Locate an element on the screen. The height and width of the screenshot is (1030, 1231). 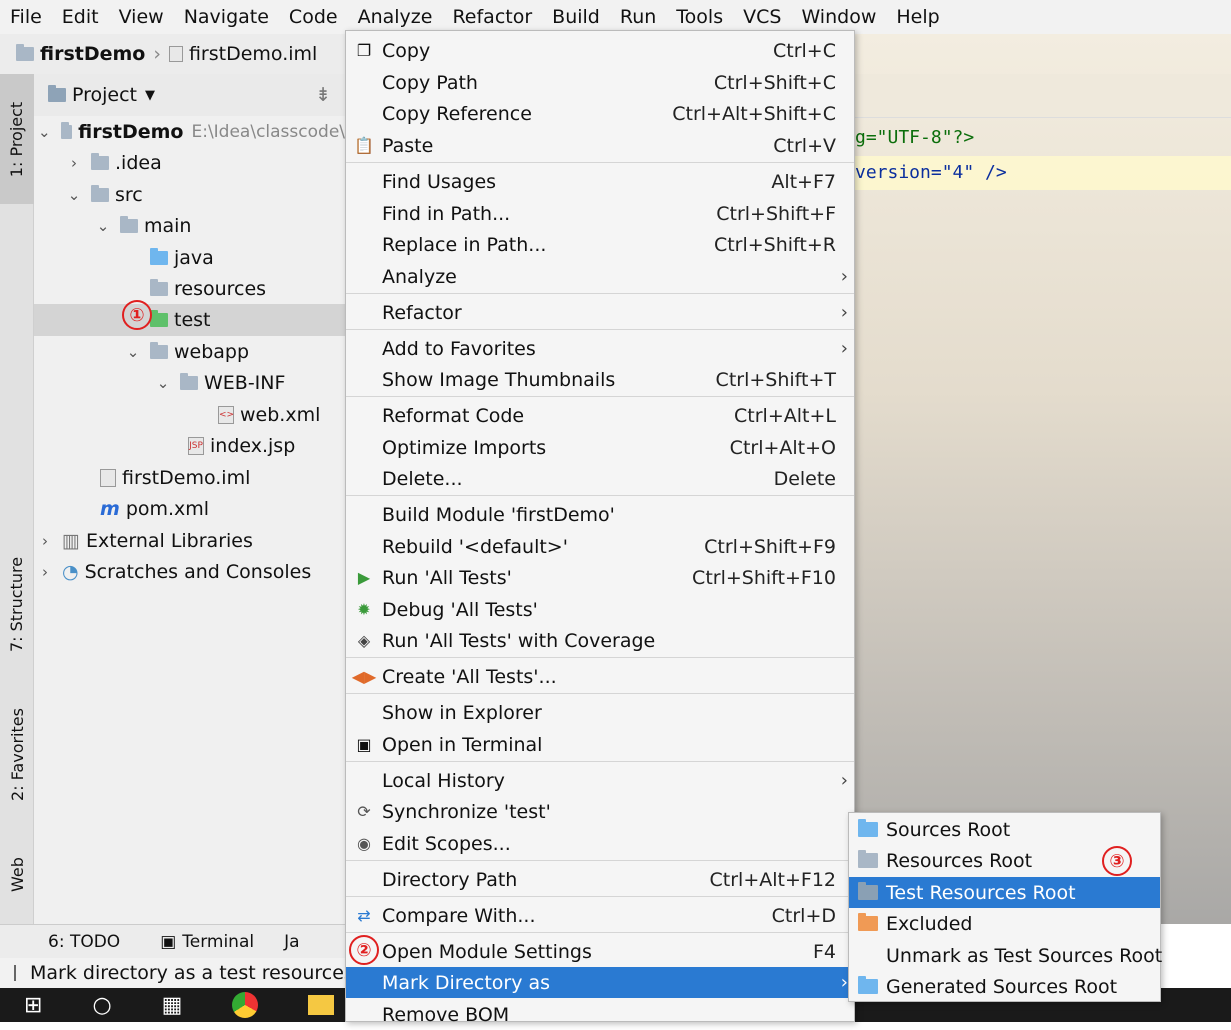
menu-item-replace-in-path: Replace in Path... Ctrl+Shift+R is located at coordinates (600, 244).